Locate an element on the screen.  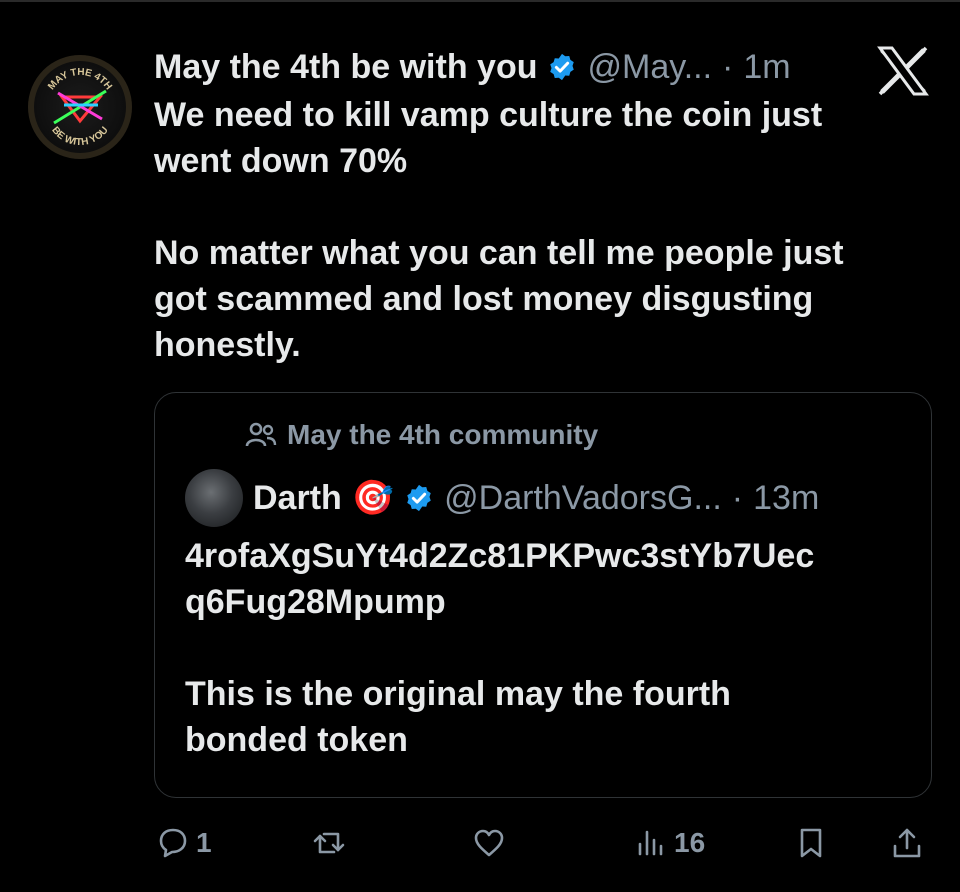
community-label: May the 4th community is located at coordinates (421, 435).